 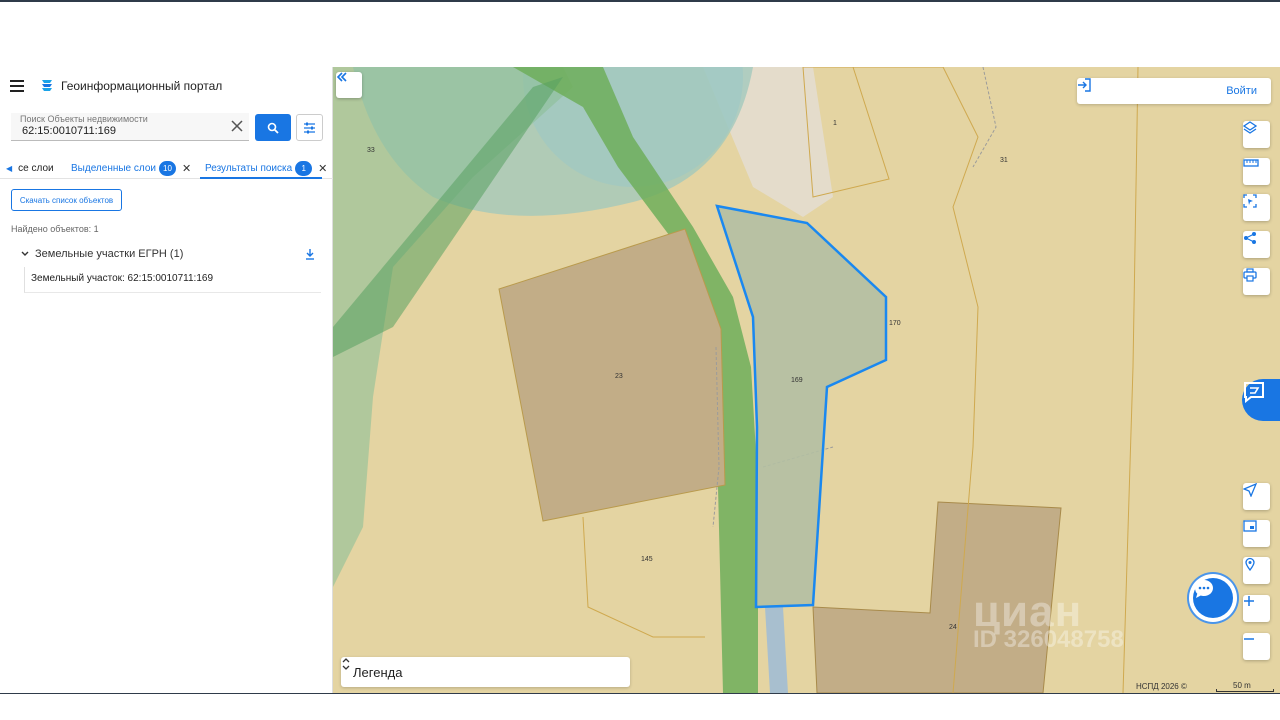 What do you see at coordinates (310, 254) in the screenshot?
I see `download-icon` at bounding box center [310, 254].